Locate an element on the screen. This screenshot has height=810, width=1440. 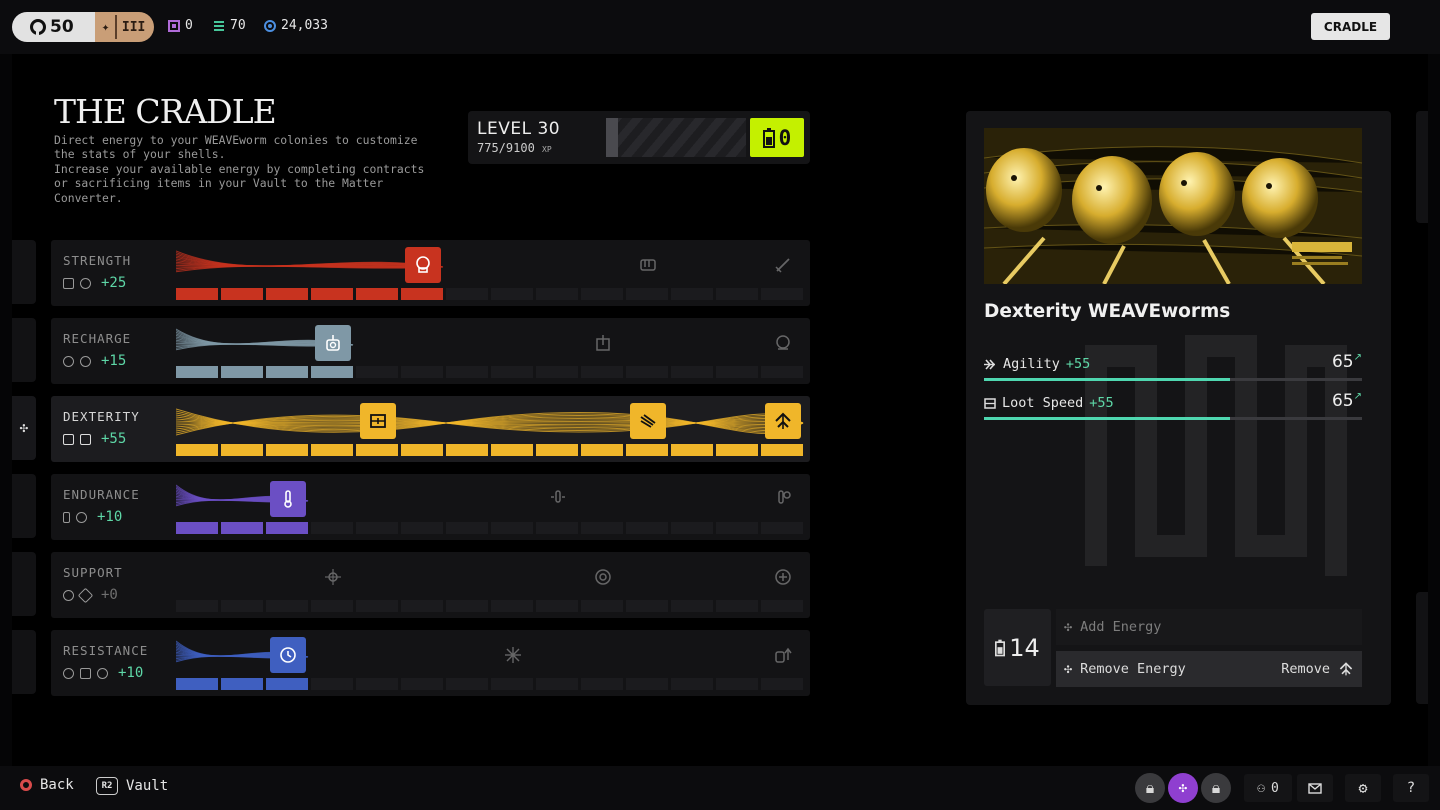
chevron-up-node-icon is located at coordinates (783, 421).